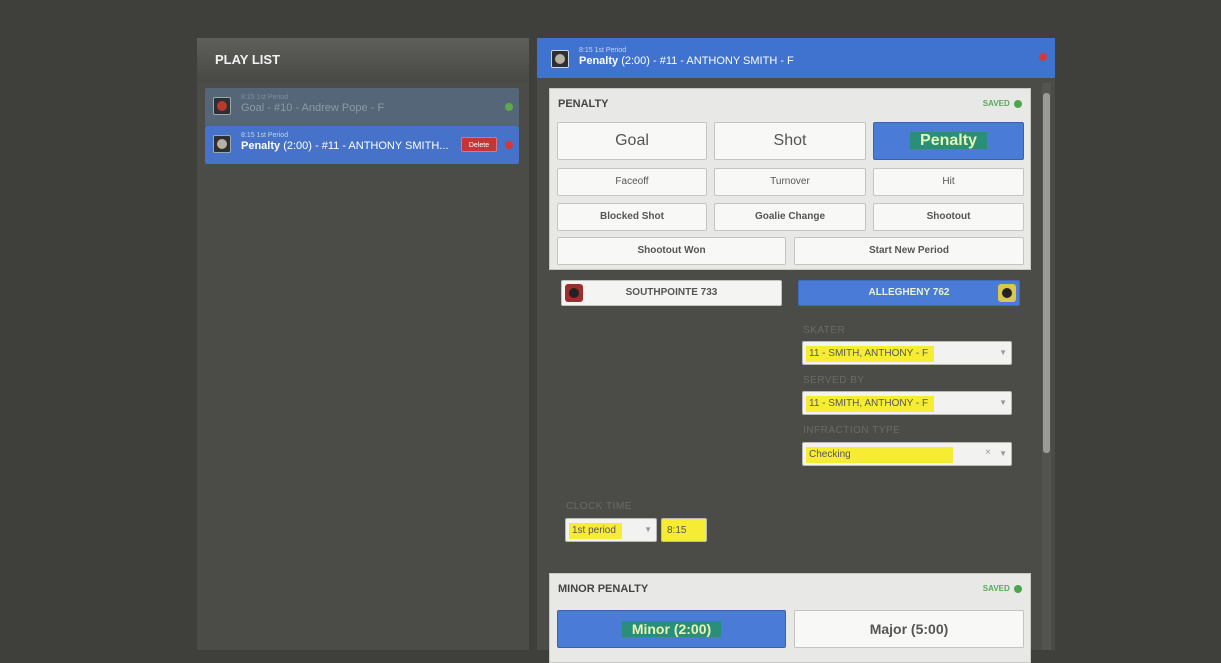  What do you see at coordinates (574, 293) in the screenshot?
I see `home-team-logo-icon` at bounding box center [574, 293].